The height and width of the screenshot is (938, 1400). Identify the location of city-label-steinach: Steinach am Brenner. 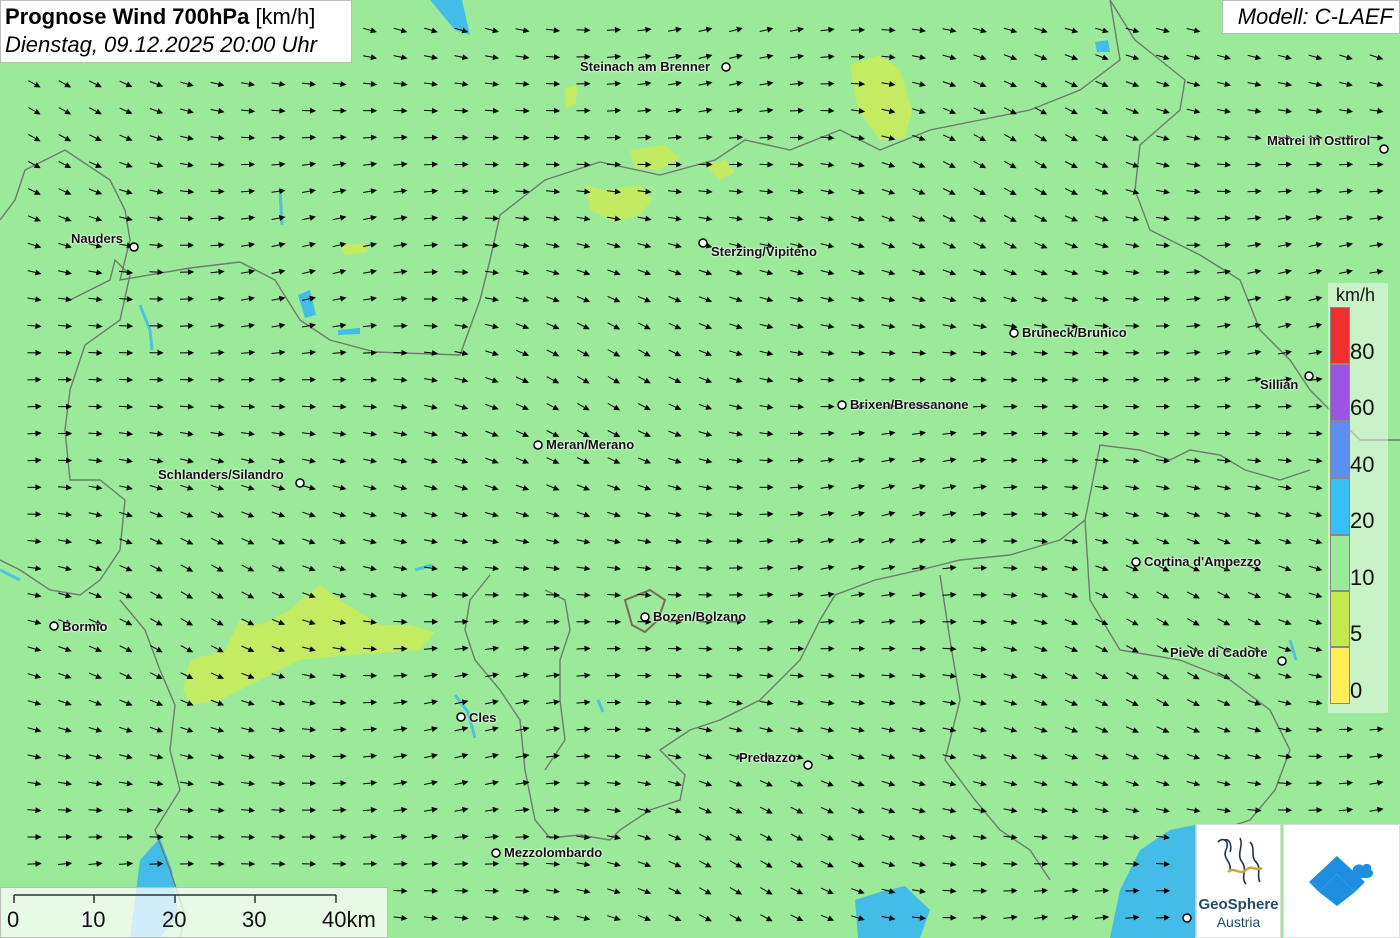
(645, 66).